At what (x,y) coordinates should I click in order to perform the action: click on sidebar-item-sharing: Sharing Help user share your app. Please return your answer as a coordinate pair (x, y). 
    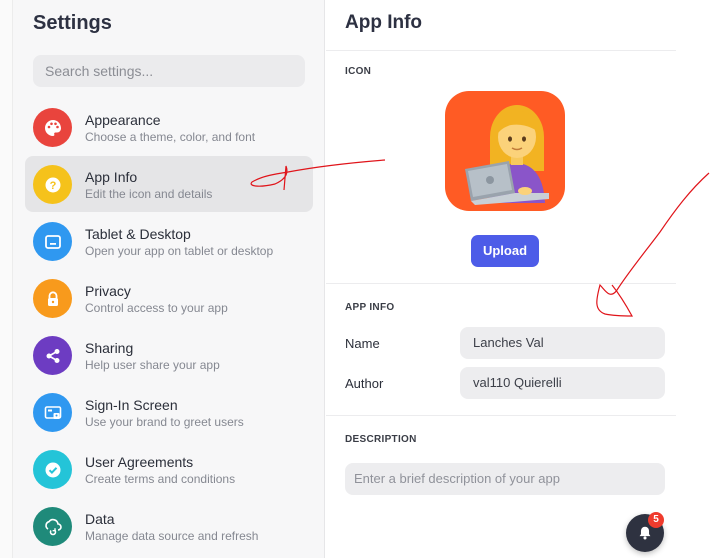
    Looking at the image, I should click on (169, 355).